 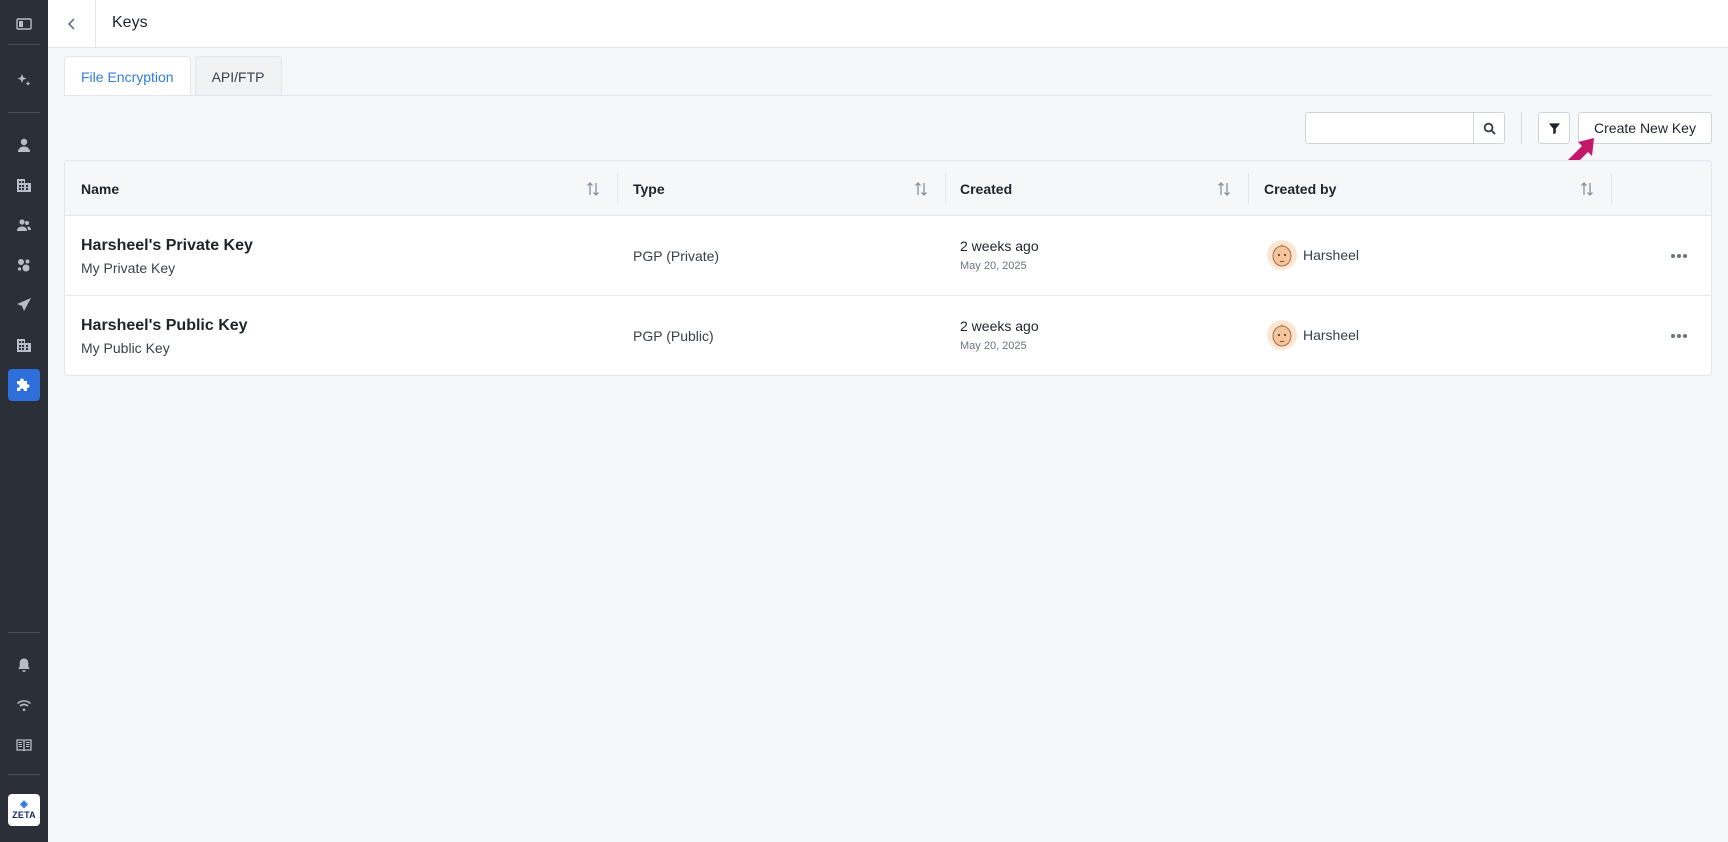 What do you see at coordinates (164, 326) in the screenshot?
I see `key-name: Harsheel's Public Key` at bounding box center [164, 326].